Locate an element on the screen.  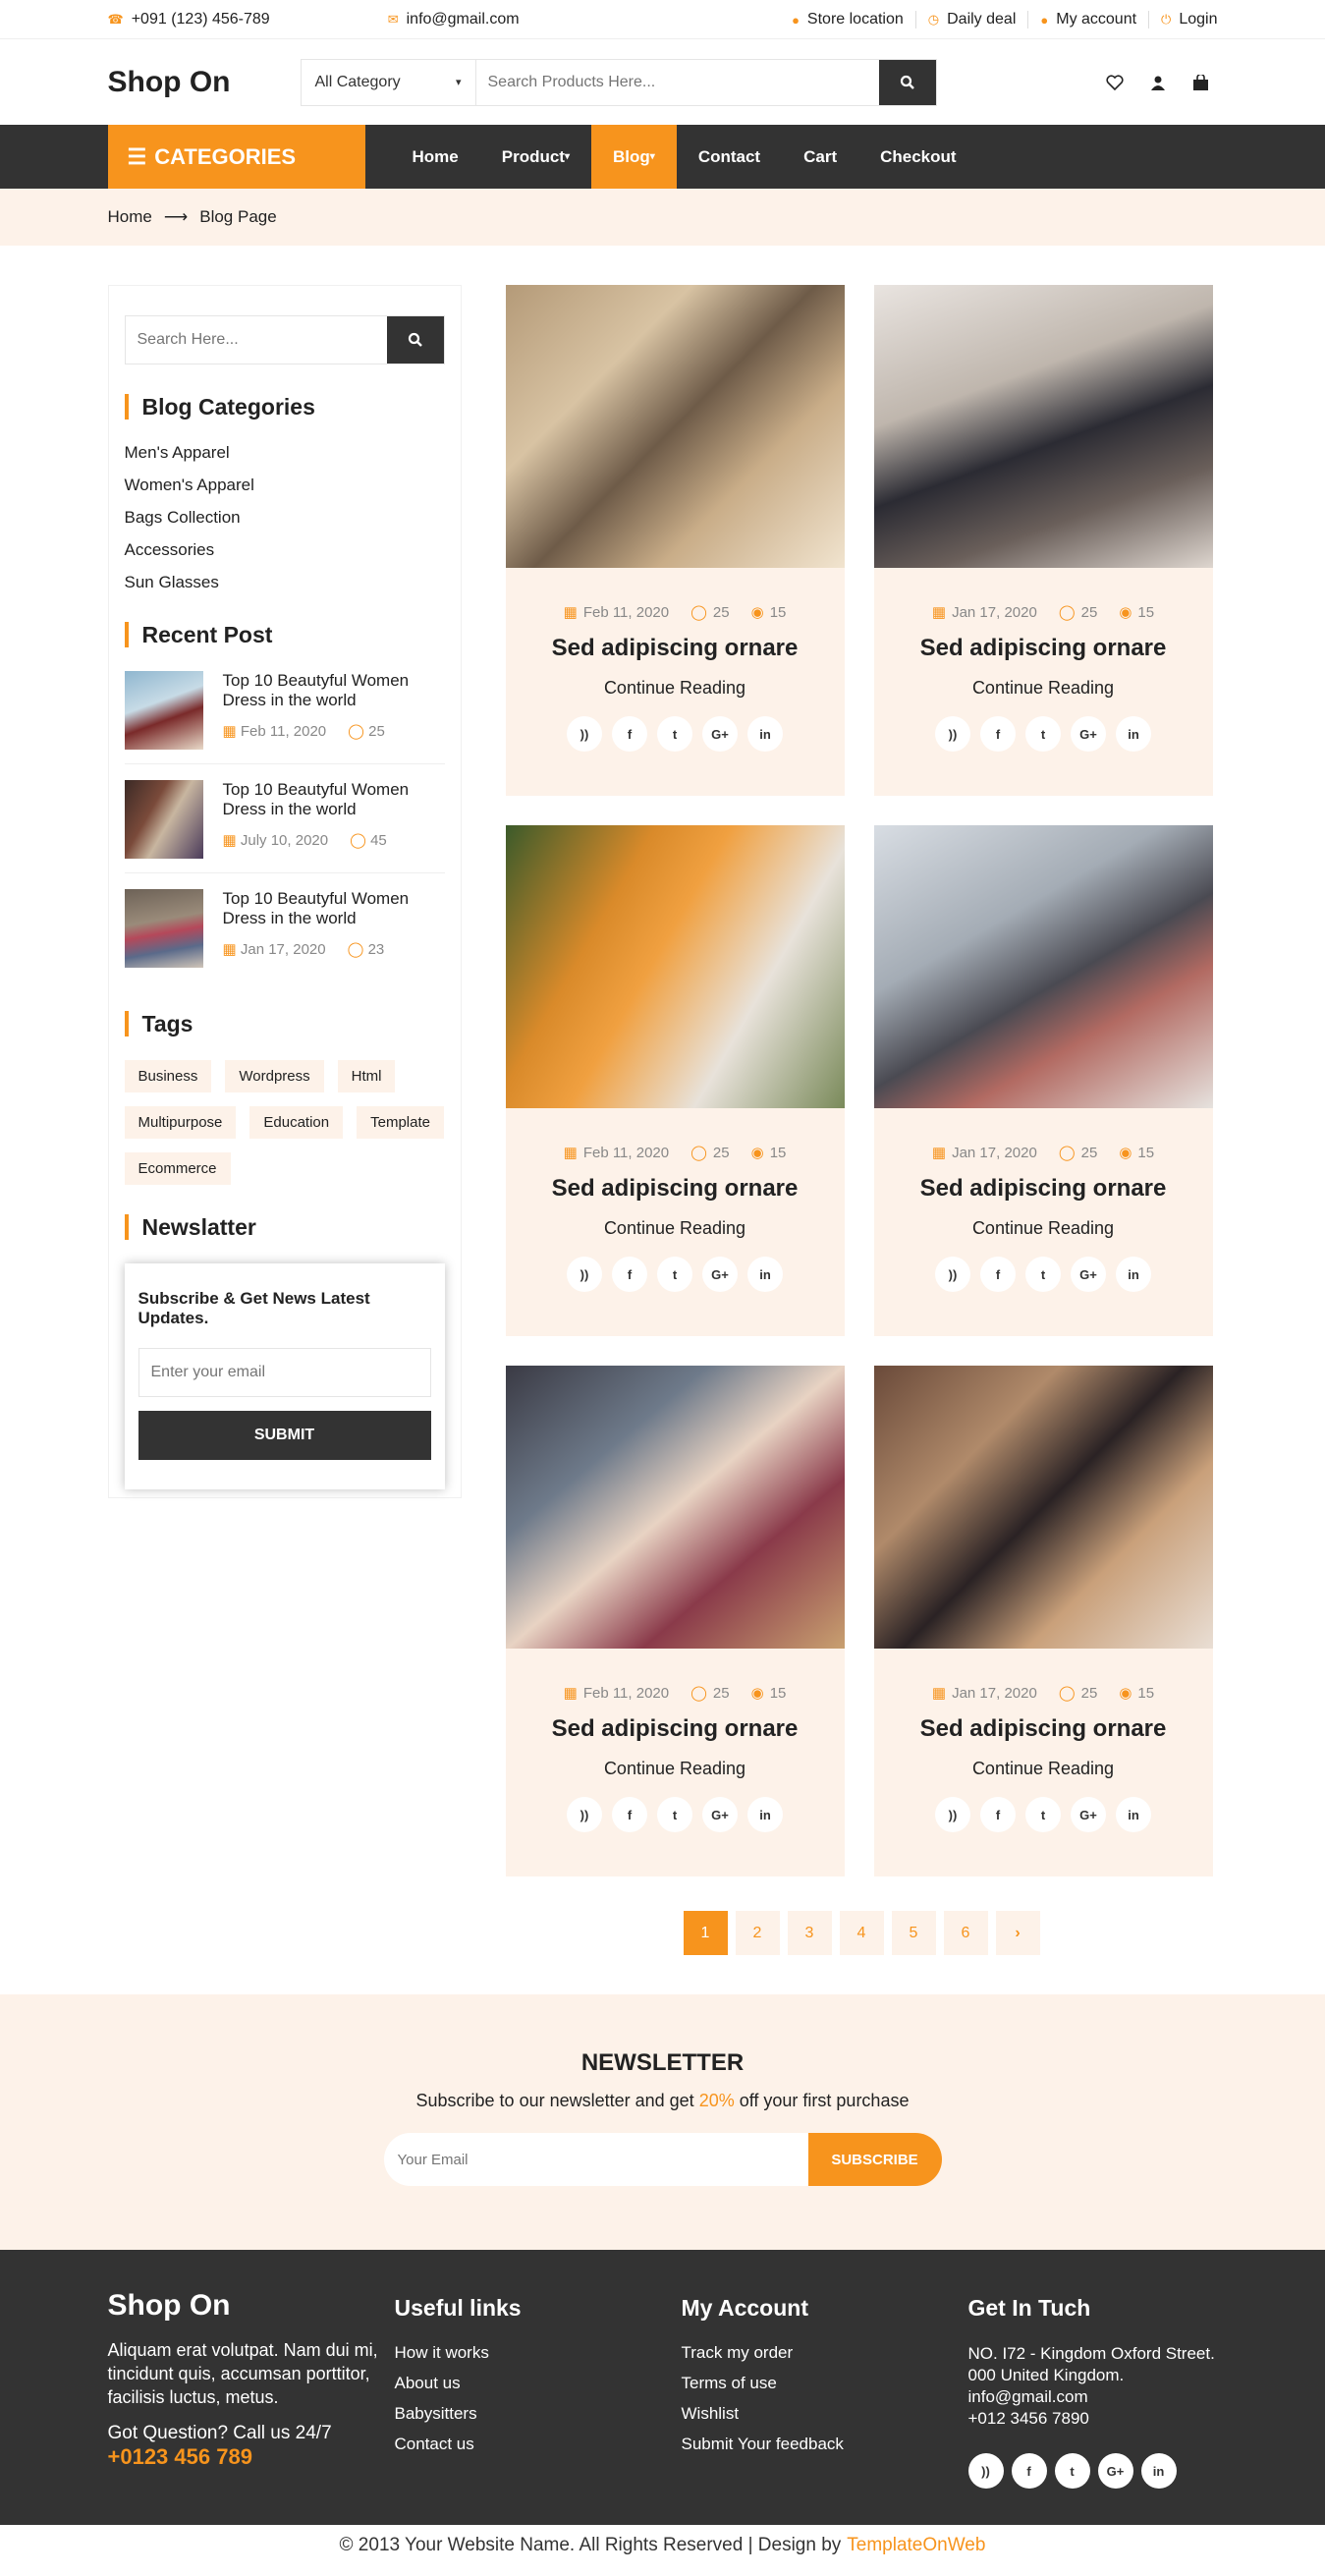
page-link: 3 is located at coordinates (809, 1933).